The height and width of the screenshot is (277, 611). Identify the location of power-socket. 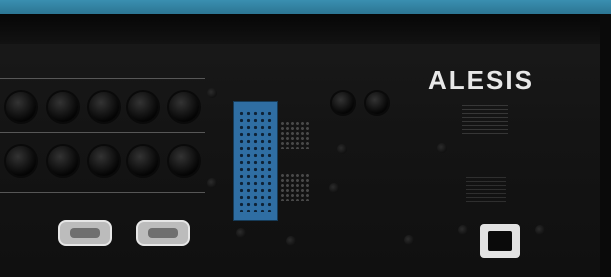
(500, 241).